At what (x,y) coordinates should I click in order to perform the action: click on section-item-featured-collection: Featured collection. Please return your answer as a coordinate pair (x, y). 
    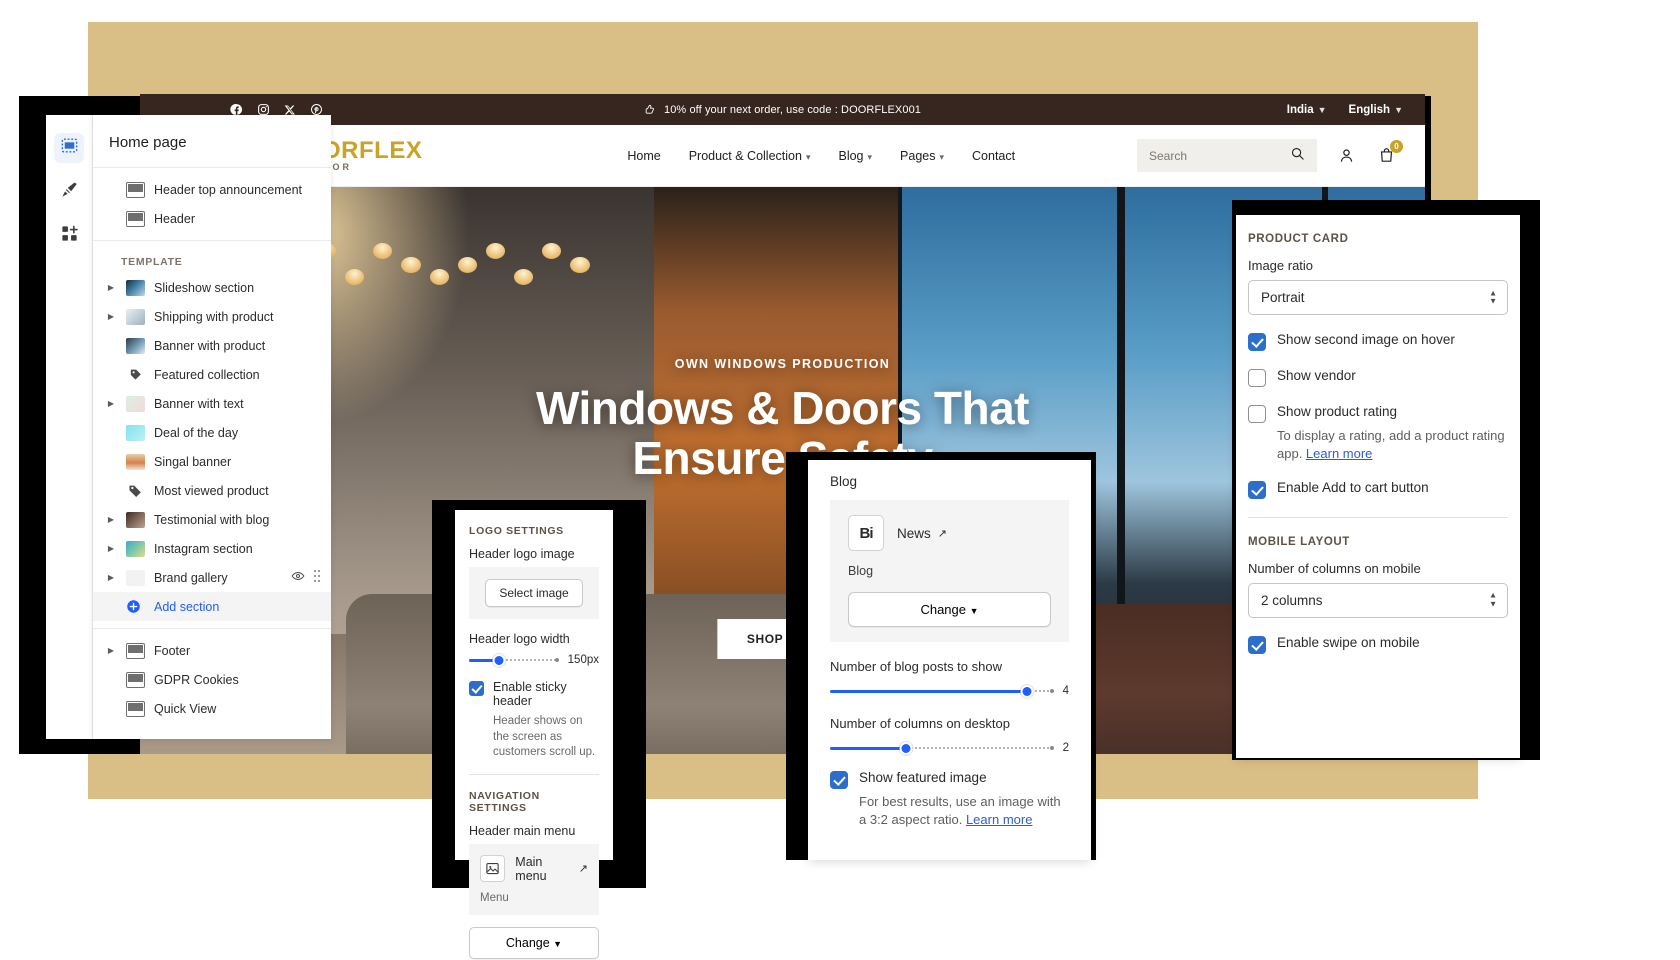
    Looking at the image, I should click on (212, 374).